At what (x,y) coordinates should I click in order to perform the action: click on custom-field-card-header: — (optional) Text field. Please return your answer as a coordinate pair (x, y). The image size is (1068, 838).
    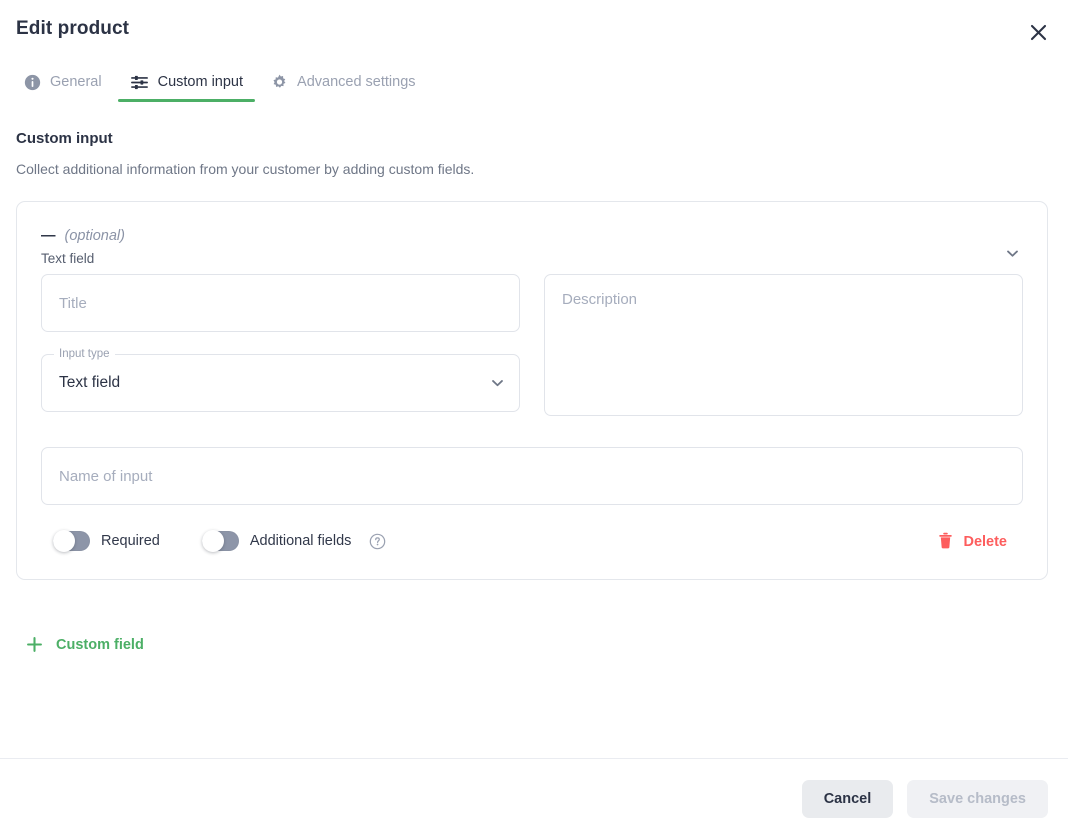
    Looking at the image, I should click on (532, 238).